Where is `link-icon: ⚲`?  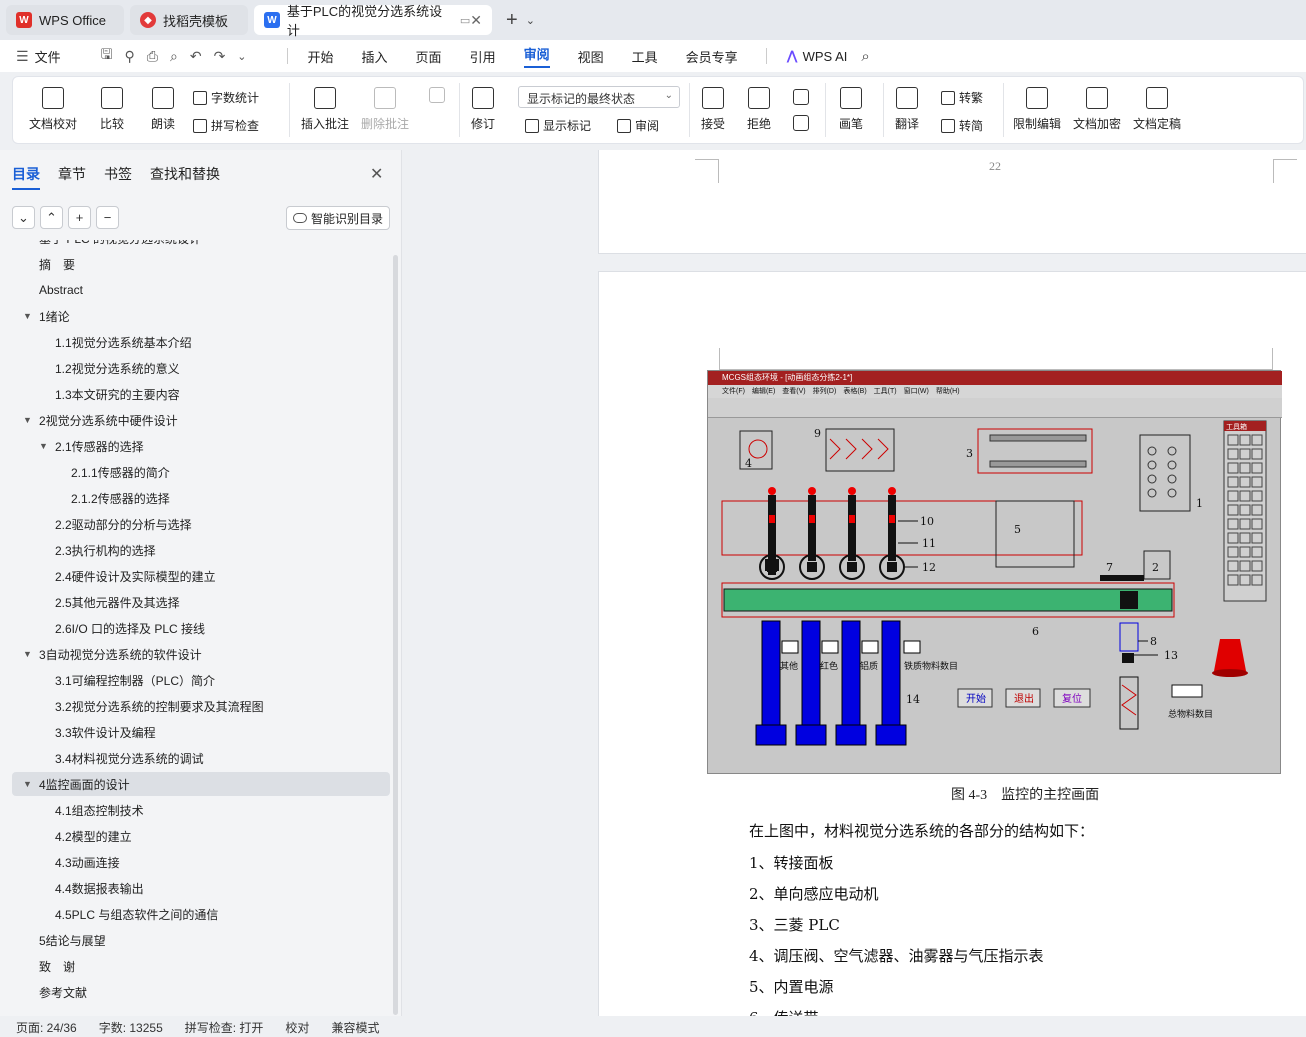
link-icon: ⚲ is located at coordinates (130, 56).